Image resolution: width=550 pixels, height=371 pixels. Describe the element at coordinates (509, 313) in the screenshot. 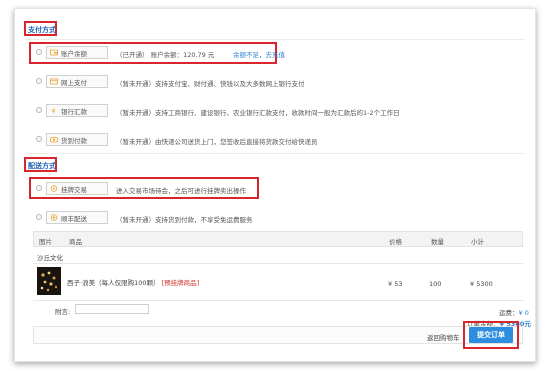

I see `shipping-label: 运费：` at that location.